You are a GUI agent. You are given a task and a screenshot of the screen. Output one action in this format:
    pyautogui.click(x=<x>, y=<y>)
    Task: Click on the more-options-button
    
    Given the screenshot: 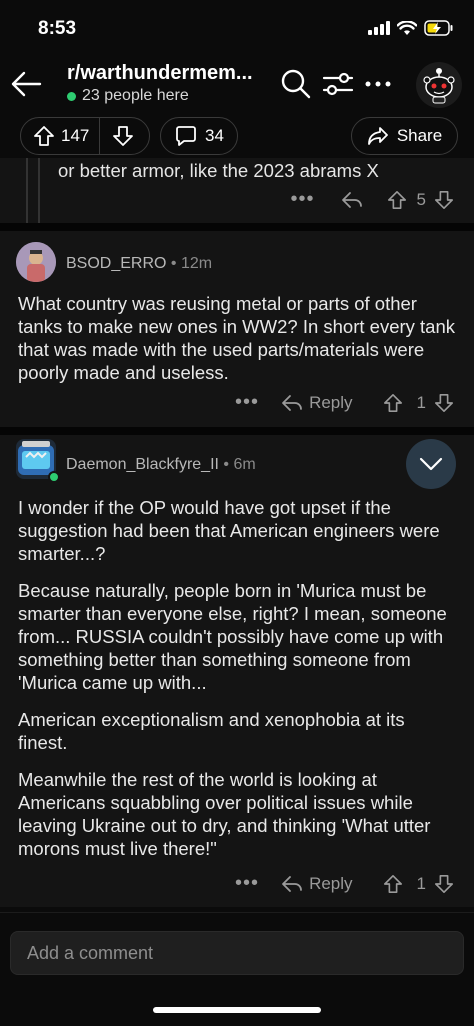 What is the action you would take?
    pyautogui.click(x=378, y=84)
    